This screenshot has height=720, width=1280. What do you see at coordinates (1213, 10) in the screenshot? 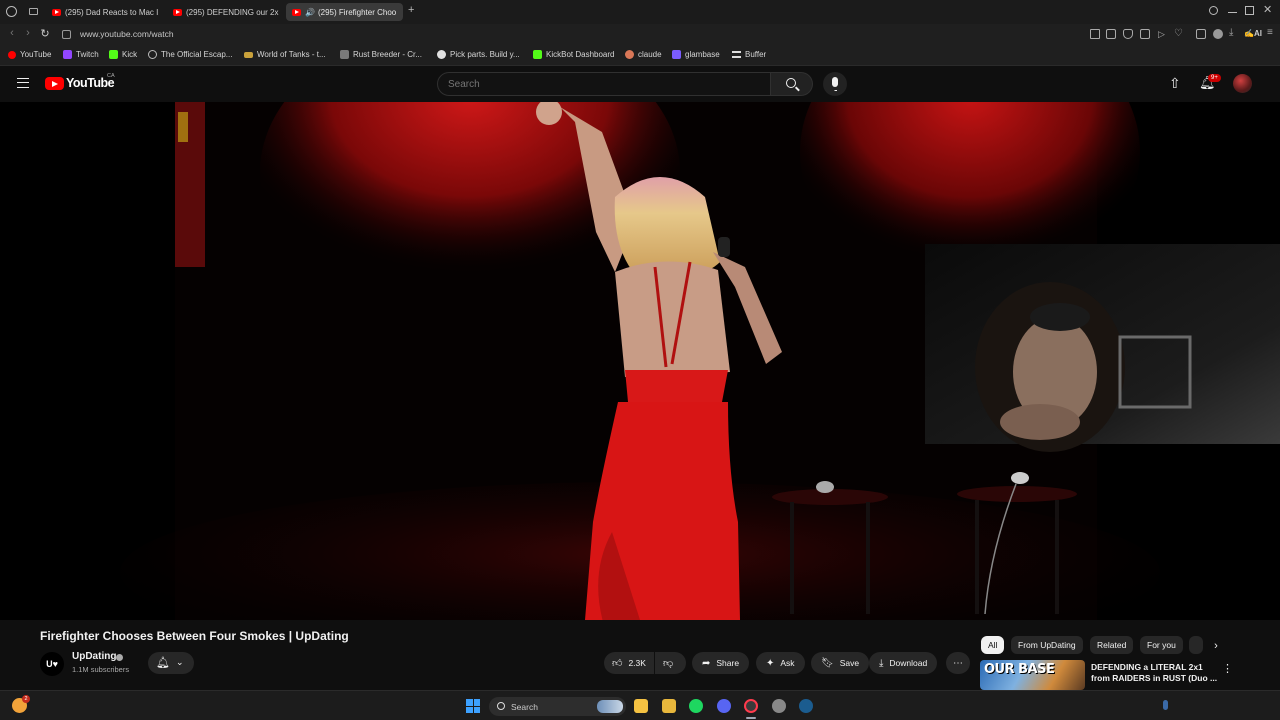
I see `search-tabs-icon` at bounding box center [1213, 10].